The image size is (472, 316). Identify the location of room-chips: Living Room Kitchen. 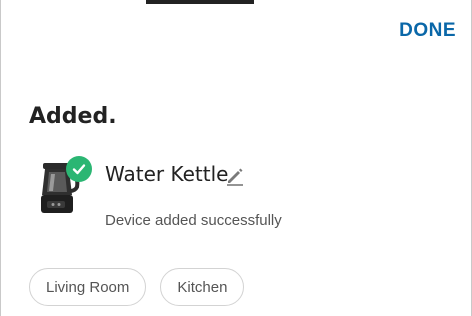
(137, 287).